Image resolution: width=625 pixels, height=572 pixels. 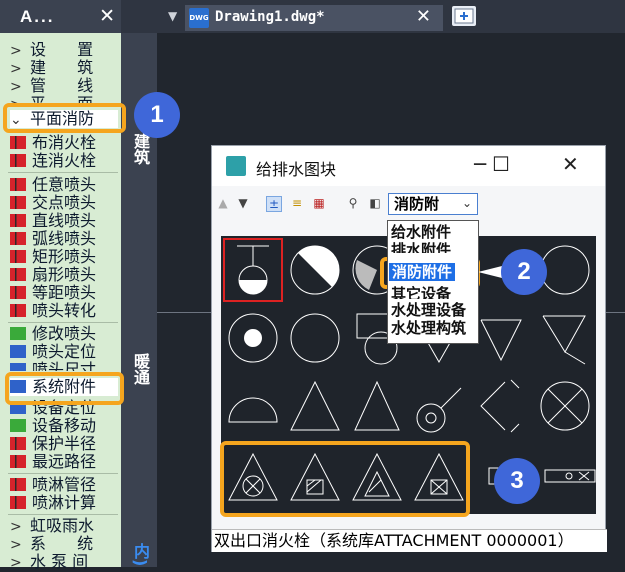 What do you see at coordinates (18, 443) in the screenshot?
I see `radius-icon` at bounding box center [18, 443].